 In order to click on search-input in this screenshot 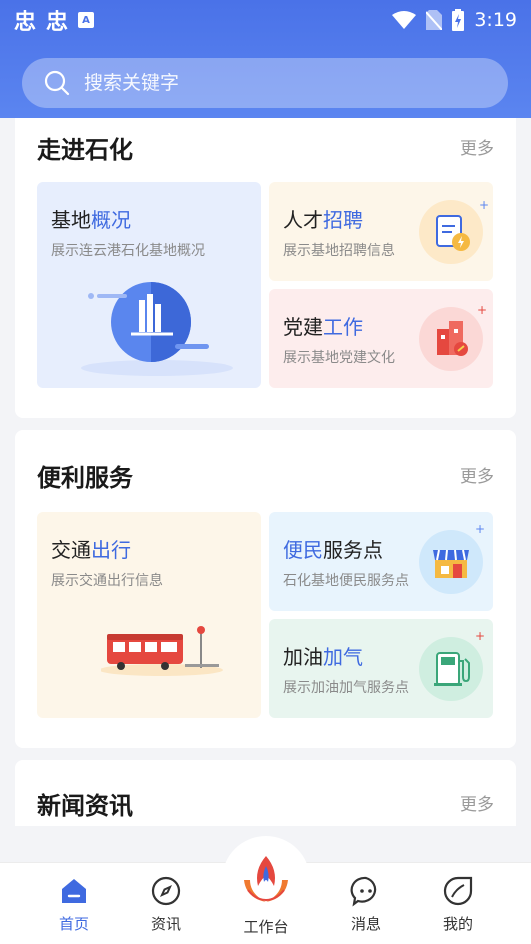, I will do `click(274, 83)`.